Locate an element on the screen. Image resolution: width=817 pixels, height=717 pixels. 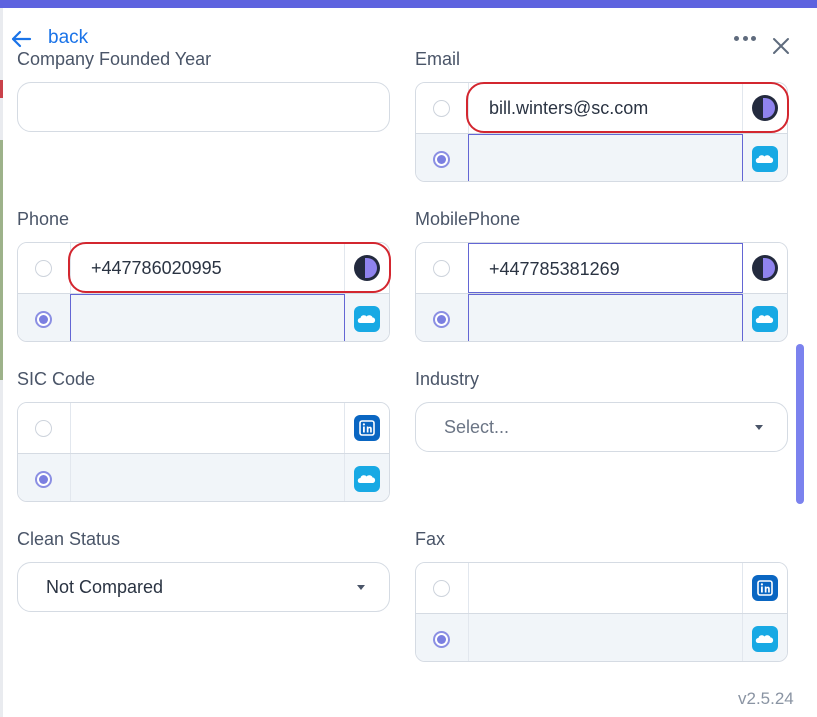
mobile-phone-option-2-radio is located at coordinates (441, 319).